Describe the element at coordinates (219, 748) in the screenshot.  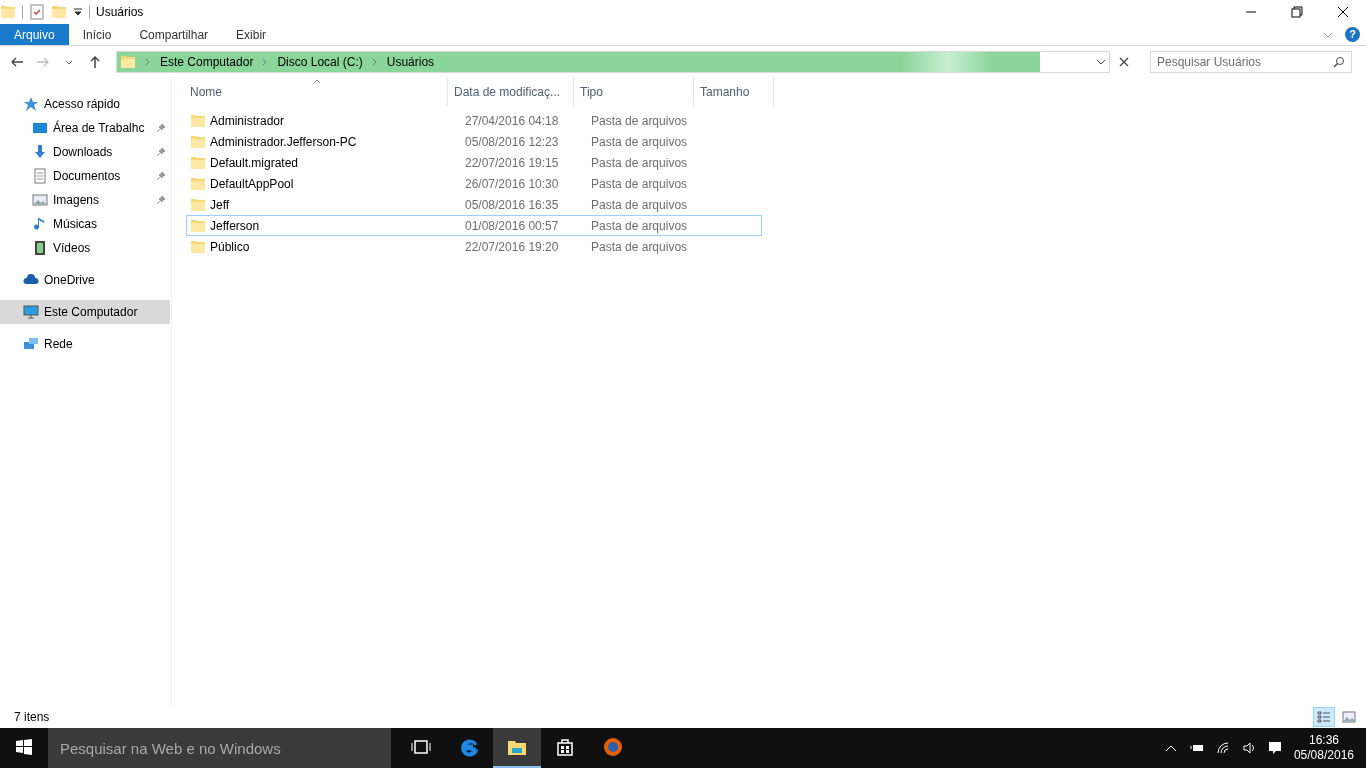
I see `taskbar-search-field: Pesquisar na Web e no Windows` at that location.